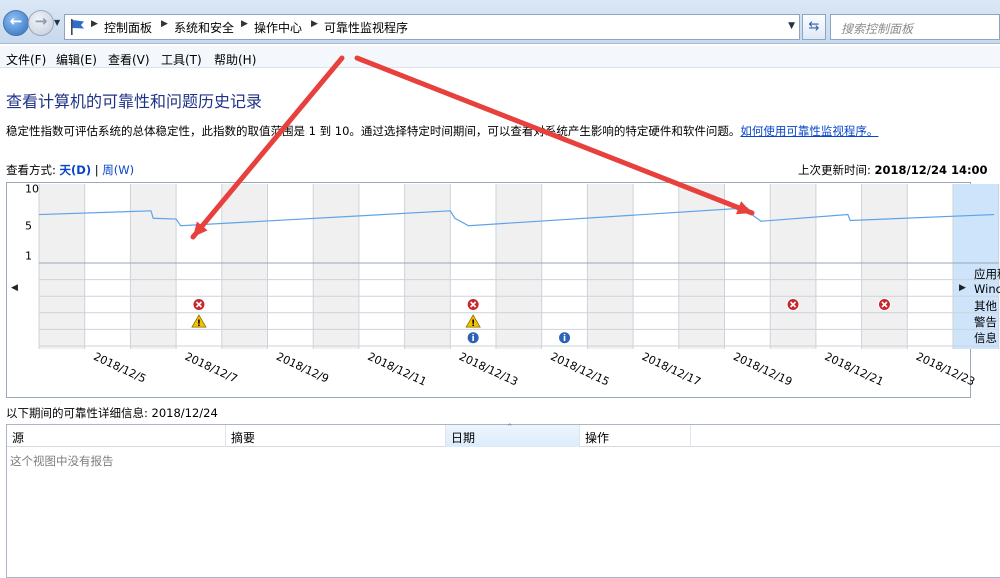  I want to click on y-tick-label: 10, so click(32, 188).